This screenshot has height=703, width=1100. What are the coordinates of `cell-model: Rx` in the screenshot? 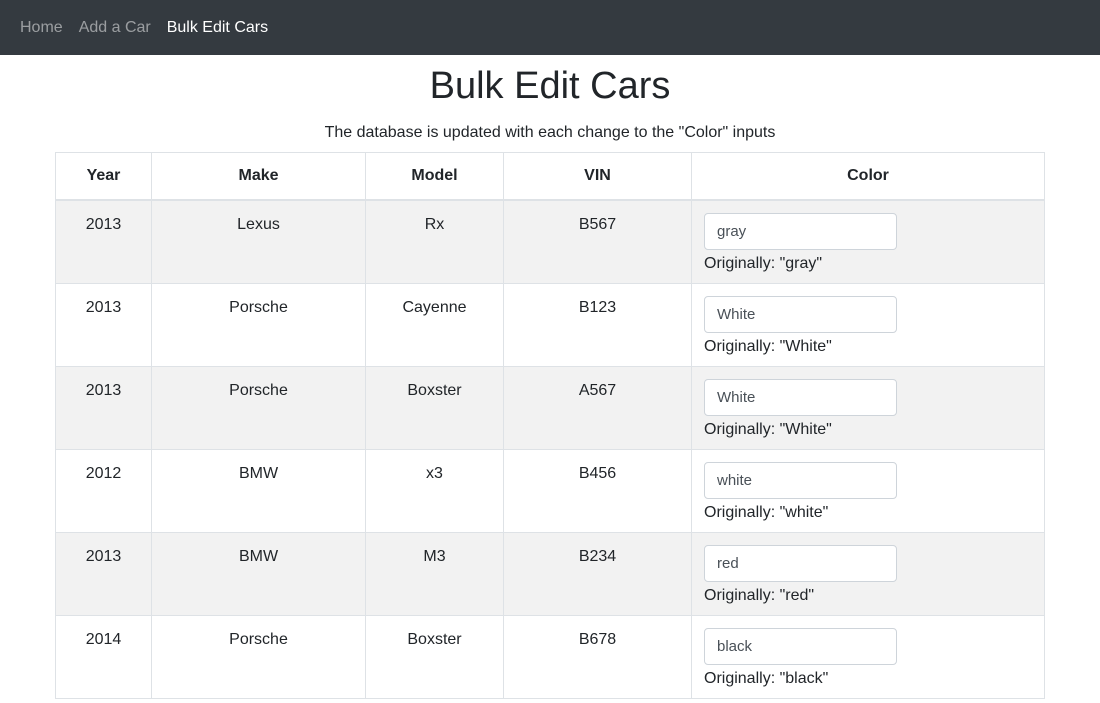 It's located at (434, 241).